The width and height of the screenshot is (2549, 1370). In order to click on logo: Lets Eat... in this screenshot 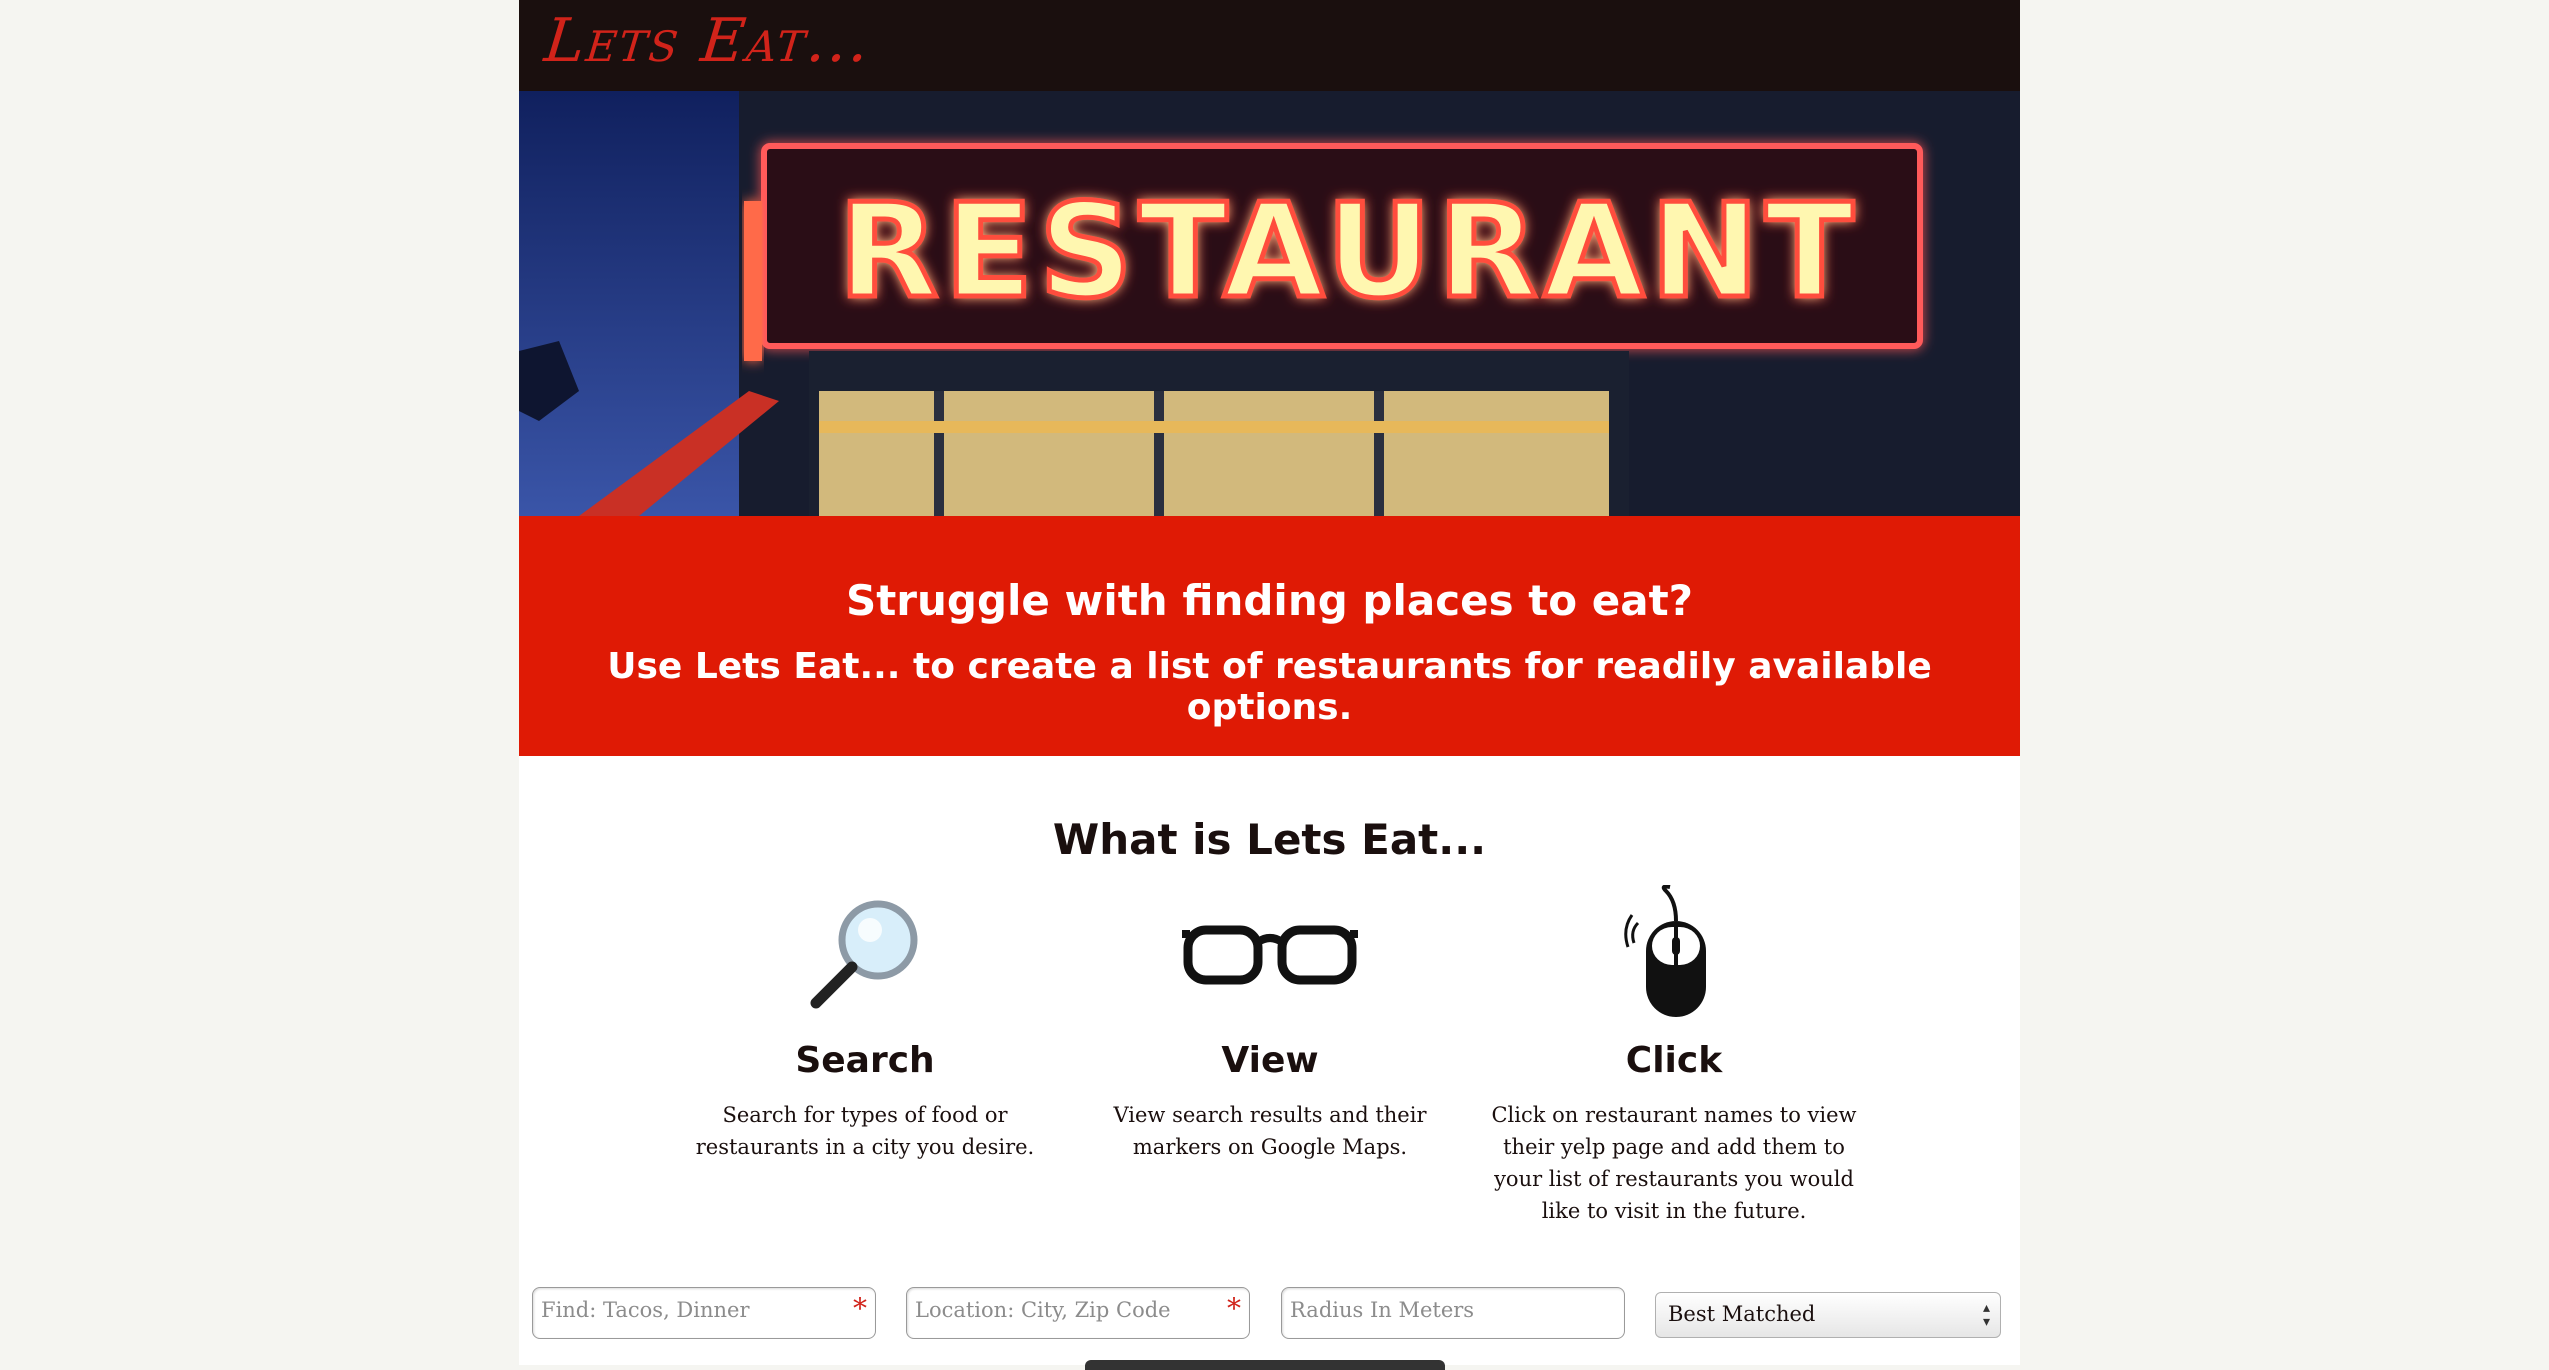, I will do `click(707, 41)`.